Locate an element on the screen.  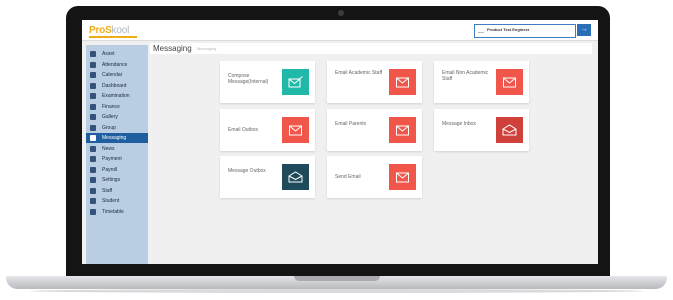
sidebar-item-label: Payment is located at coordinates (112, 159).